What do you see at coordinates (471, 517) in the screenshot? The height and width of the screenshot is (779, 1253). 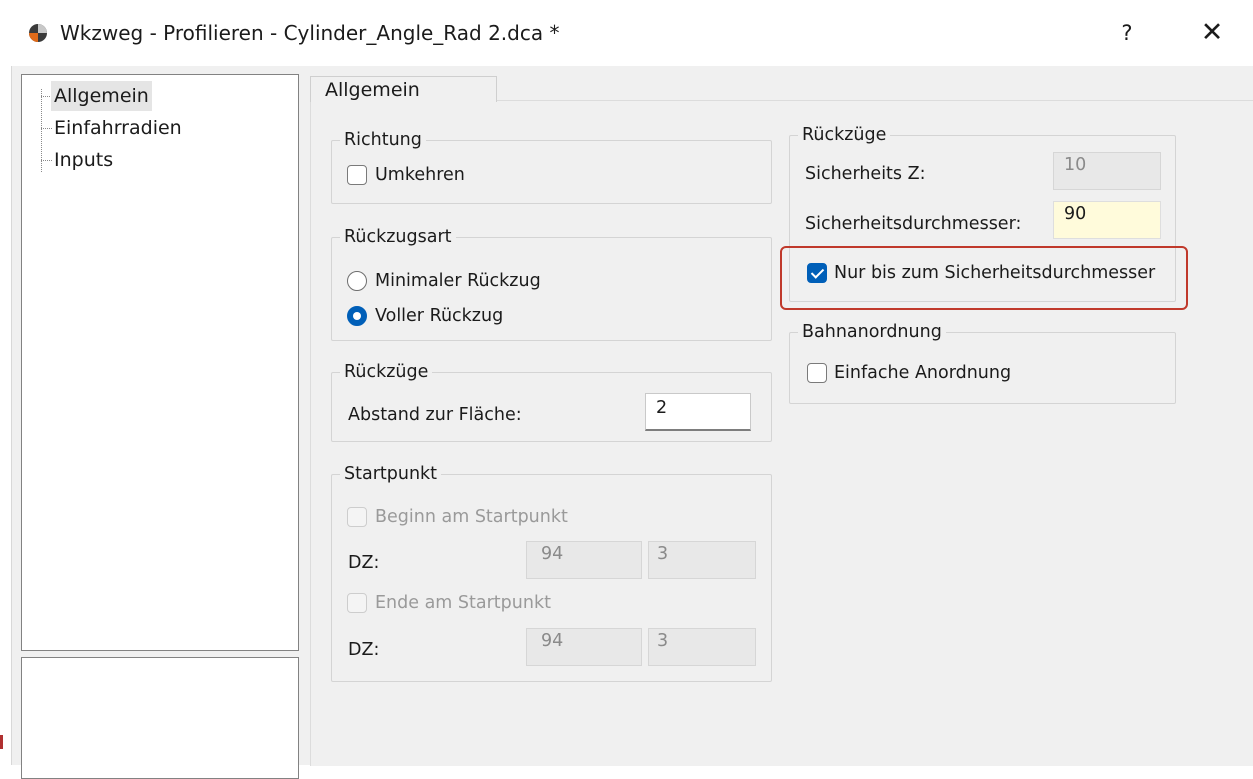 I see `beginn-am-startpunkt-label: Beginn am Startpunkt` at bounding box center [471, 517].